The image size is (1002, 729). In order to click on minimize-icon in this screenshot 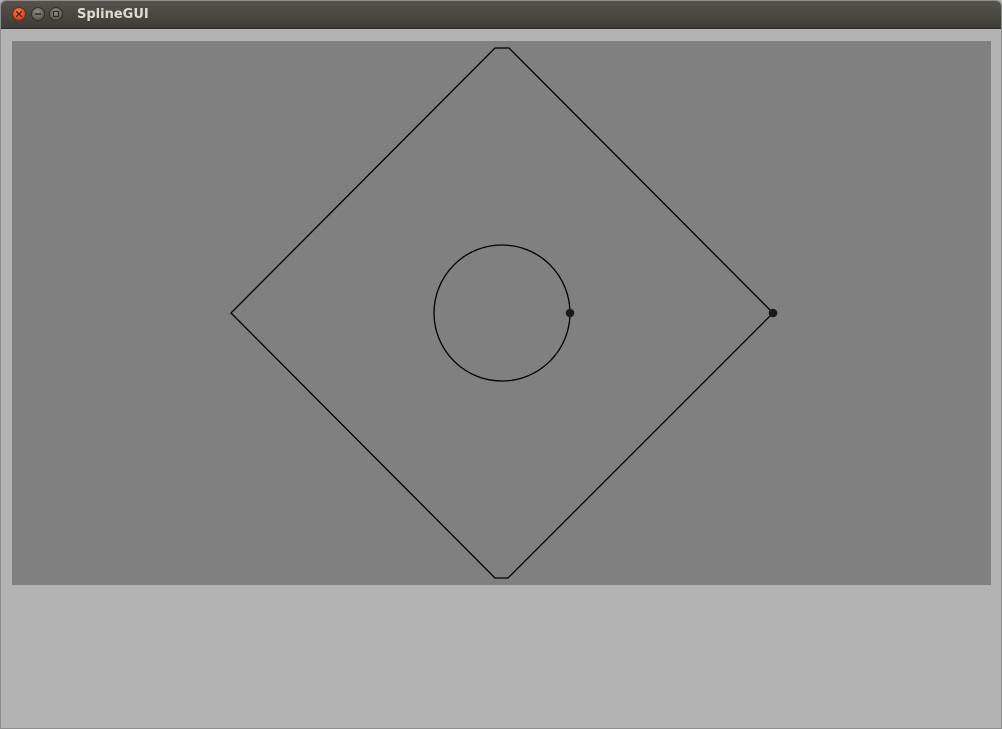, I will do `click(38, 14)`.